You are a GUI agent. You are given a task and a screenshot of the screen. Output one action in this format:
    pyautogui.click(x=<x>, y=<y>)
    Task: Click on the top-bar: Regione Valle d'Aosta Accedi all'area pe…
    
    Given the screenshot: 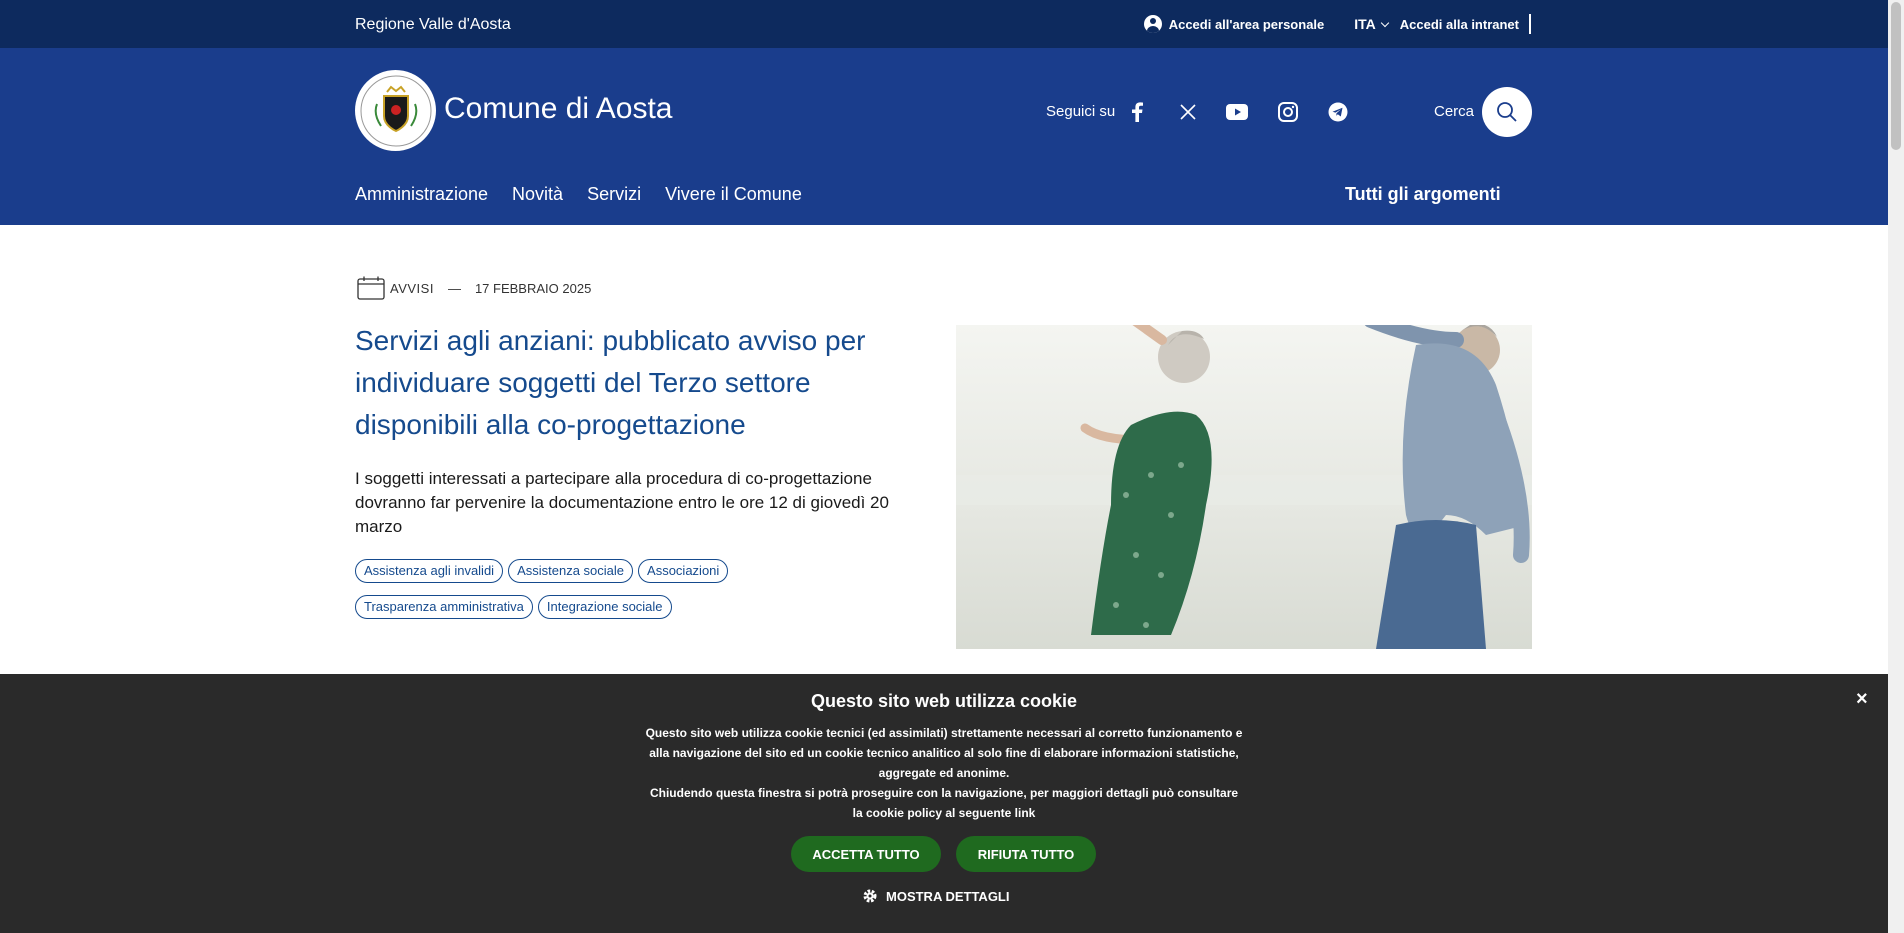 What is the action you would take?
    pyautogui.click(x=944, y=24)
    